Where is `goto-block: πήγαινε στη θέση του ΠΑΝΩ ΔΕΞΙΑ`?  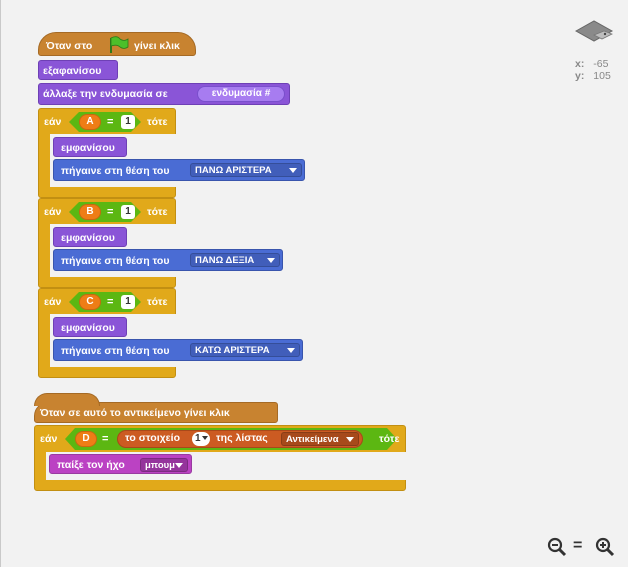
goto-block: πήγαινε στη θέση του ΠΑΝΩ ΔΕΞΙΑ is located at coordinates (168, 260).